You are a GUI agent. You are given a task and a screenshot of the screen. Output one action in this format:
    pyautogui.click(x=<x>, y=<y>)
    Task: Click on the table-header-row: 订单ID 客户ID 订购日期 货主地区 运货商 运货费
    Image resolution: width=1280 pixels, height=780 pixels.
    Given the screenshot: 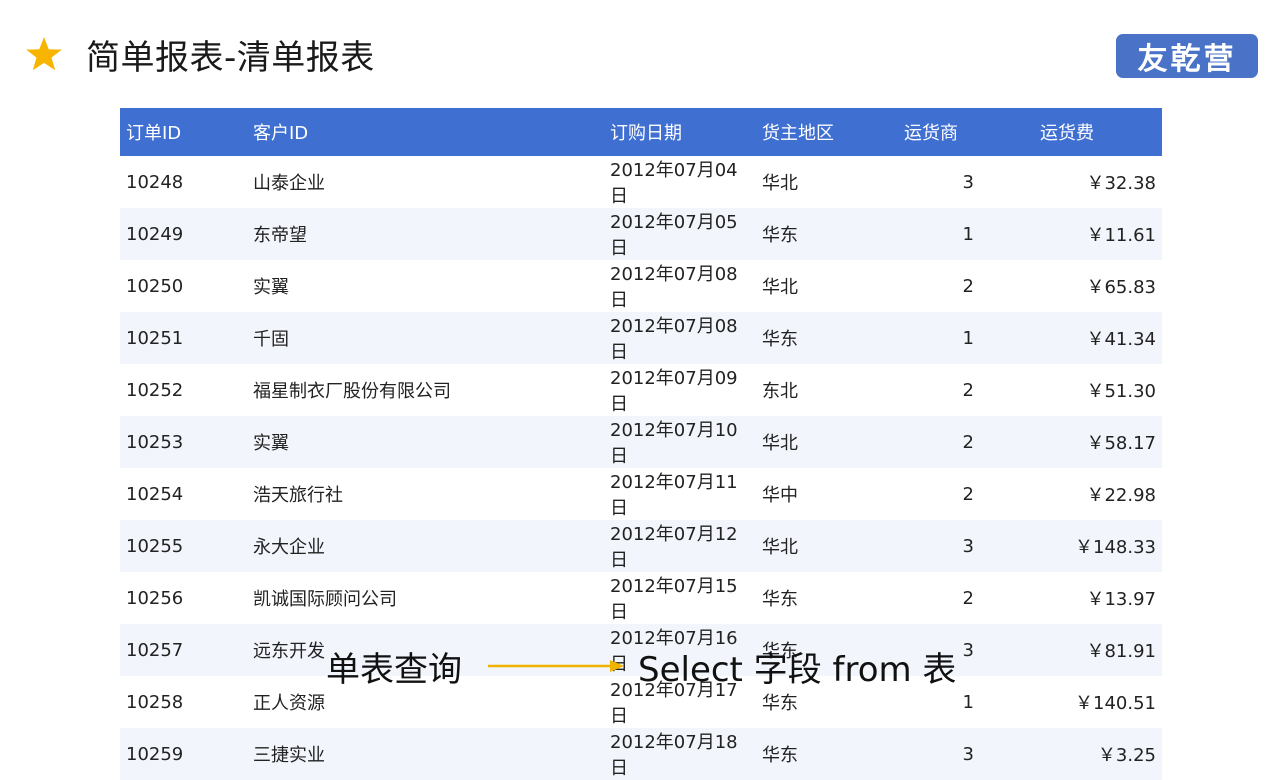 What is the action you would take?
    pyautogui.click(x=641, y=132)
    